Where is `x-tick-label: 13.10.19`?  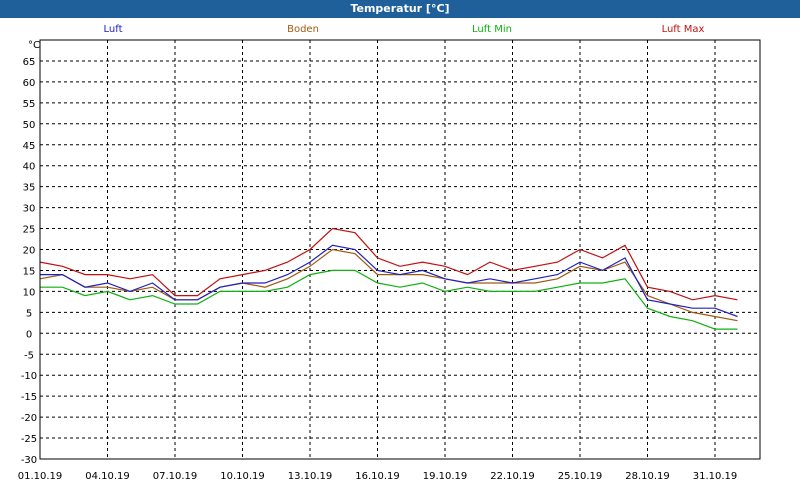 x-tick-label: 13.10.19 is located at coordinates (310, 476).